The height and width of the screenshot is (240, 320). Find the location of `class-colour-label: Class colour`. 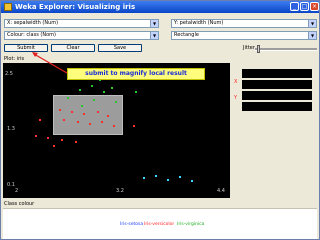

class-colour-label: Class colour is located at coordinates (19, 204).